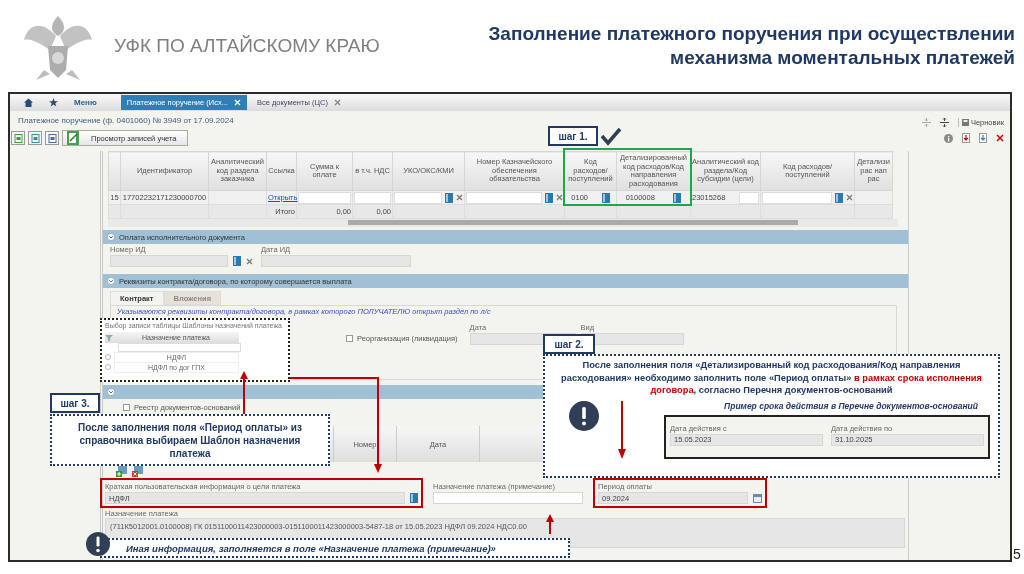 The image size is (1024, 574). What do you see at coordinates (190, 440) in the screenshot?
I see `callout-text: После заполнения поля «Период оплаты» из справочника выбираем Шаблон назначения платежа` at bounding box center [190, 440].